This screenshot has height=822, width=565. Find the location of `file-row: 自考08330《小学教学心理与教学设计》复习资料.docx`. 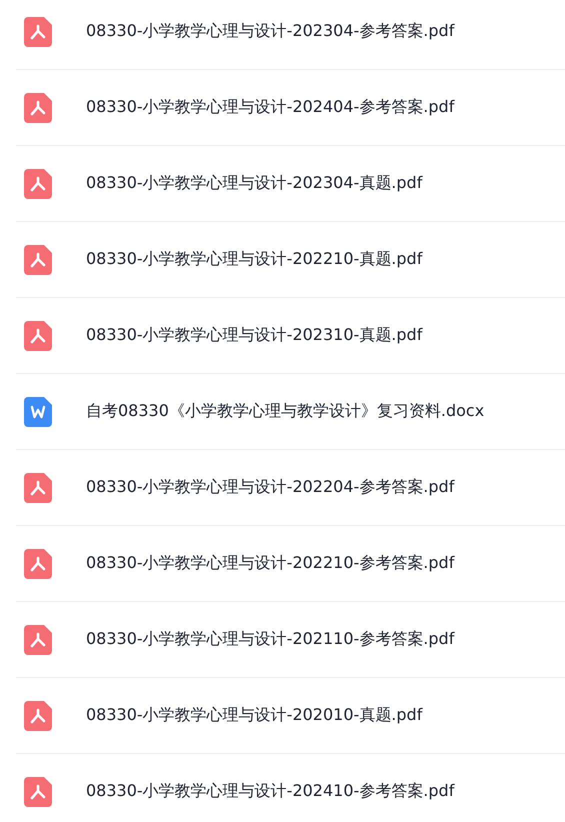

file-row: 自考08330《小学教学心理与教学设计》复习资料.docx is located at coordinates (290, 412).